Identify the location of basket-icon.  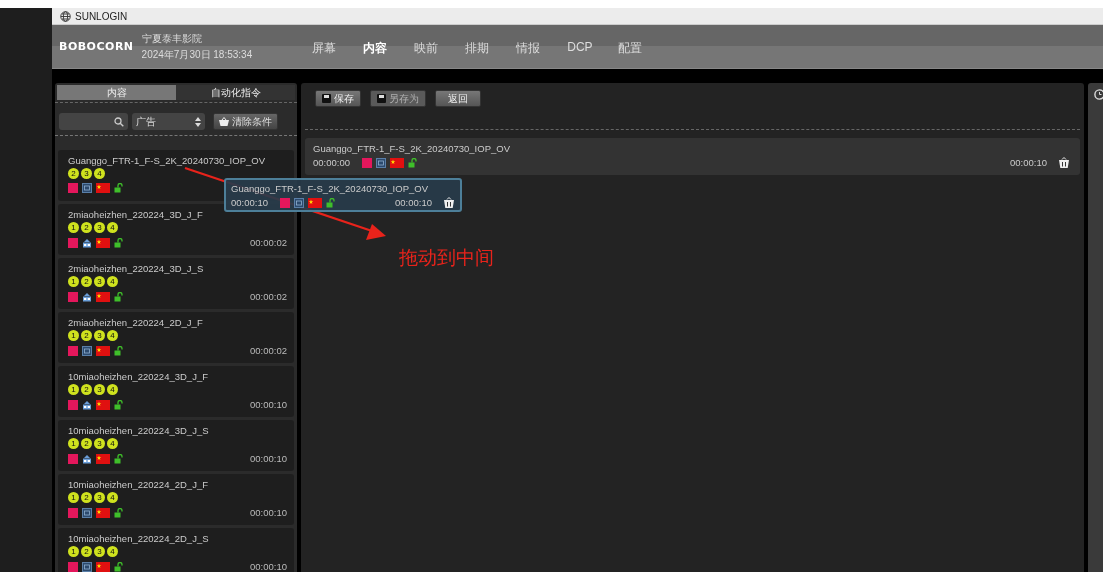
(224, 121).